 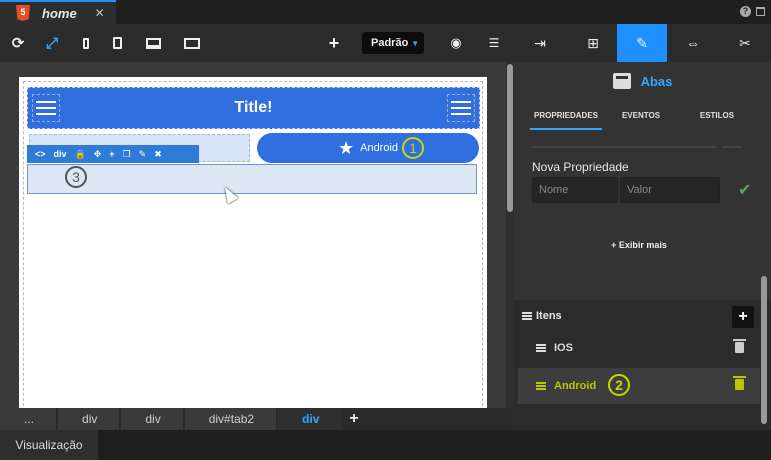 I want to click on tablet-view-button, so click(x=117, y=43).